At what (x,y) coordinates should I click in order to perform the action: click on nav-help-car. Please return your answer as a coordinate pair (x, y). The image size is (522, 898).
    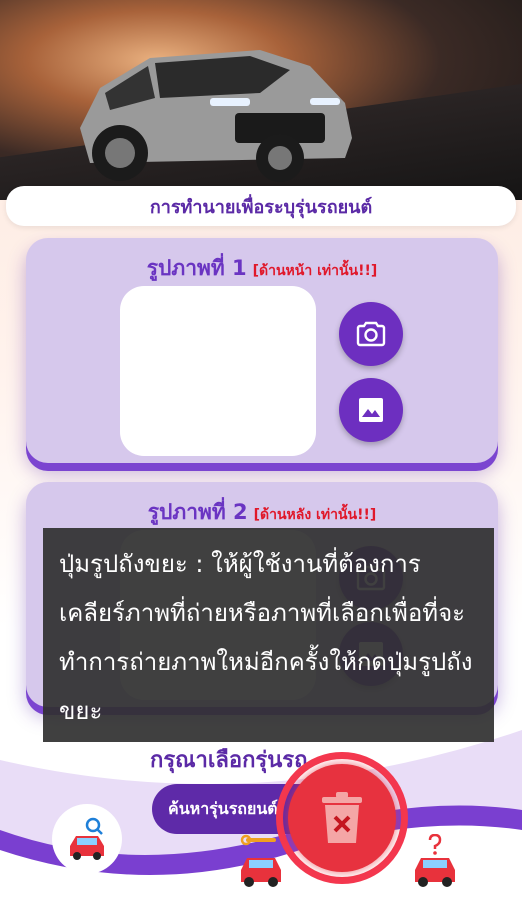
    Looking at the image, I should click on (435, 861).